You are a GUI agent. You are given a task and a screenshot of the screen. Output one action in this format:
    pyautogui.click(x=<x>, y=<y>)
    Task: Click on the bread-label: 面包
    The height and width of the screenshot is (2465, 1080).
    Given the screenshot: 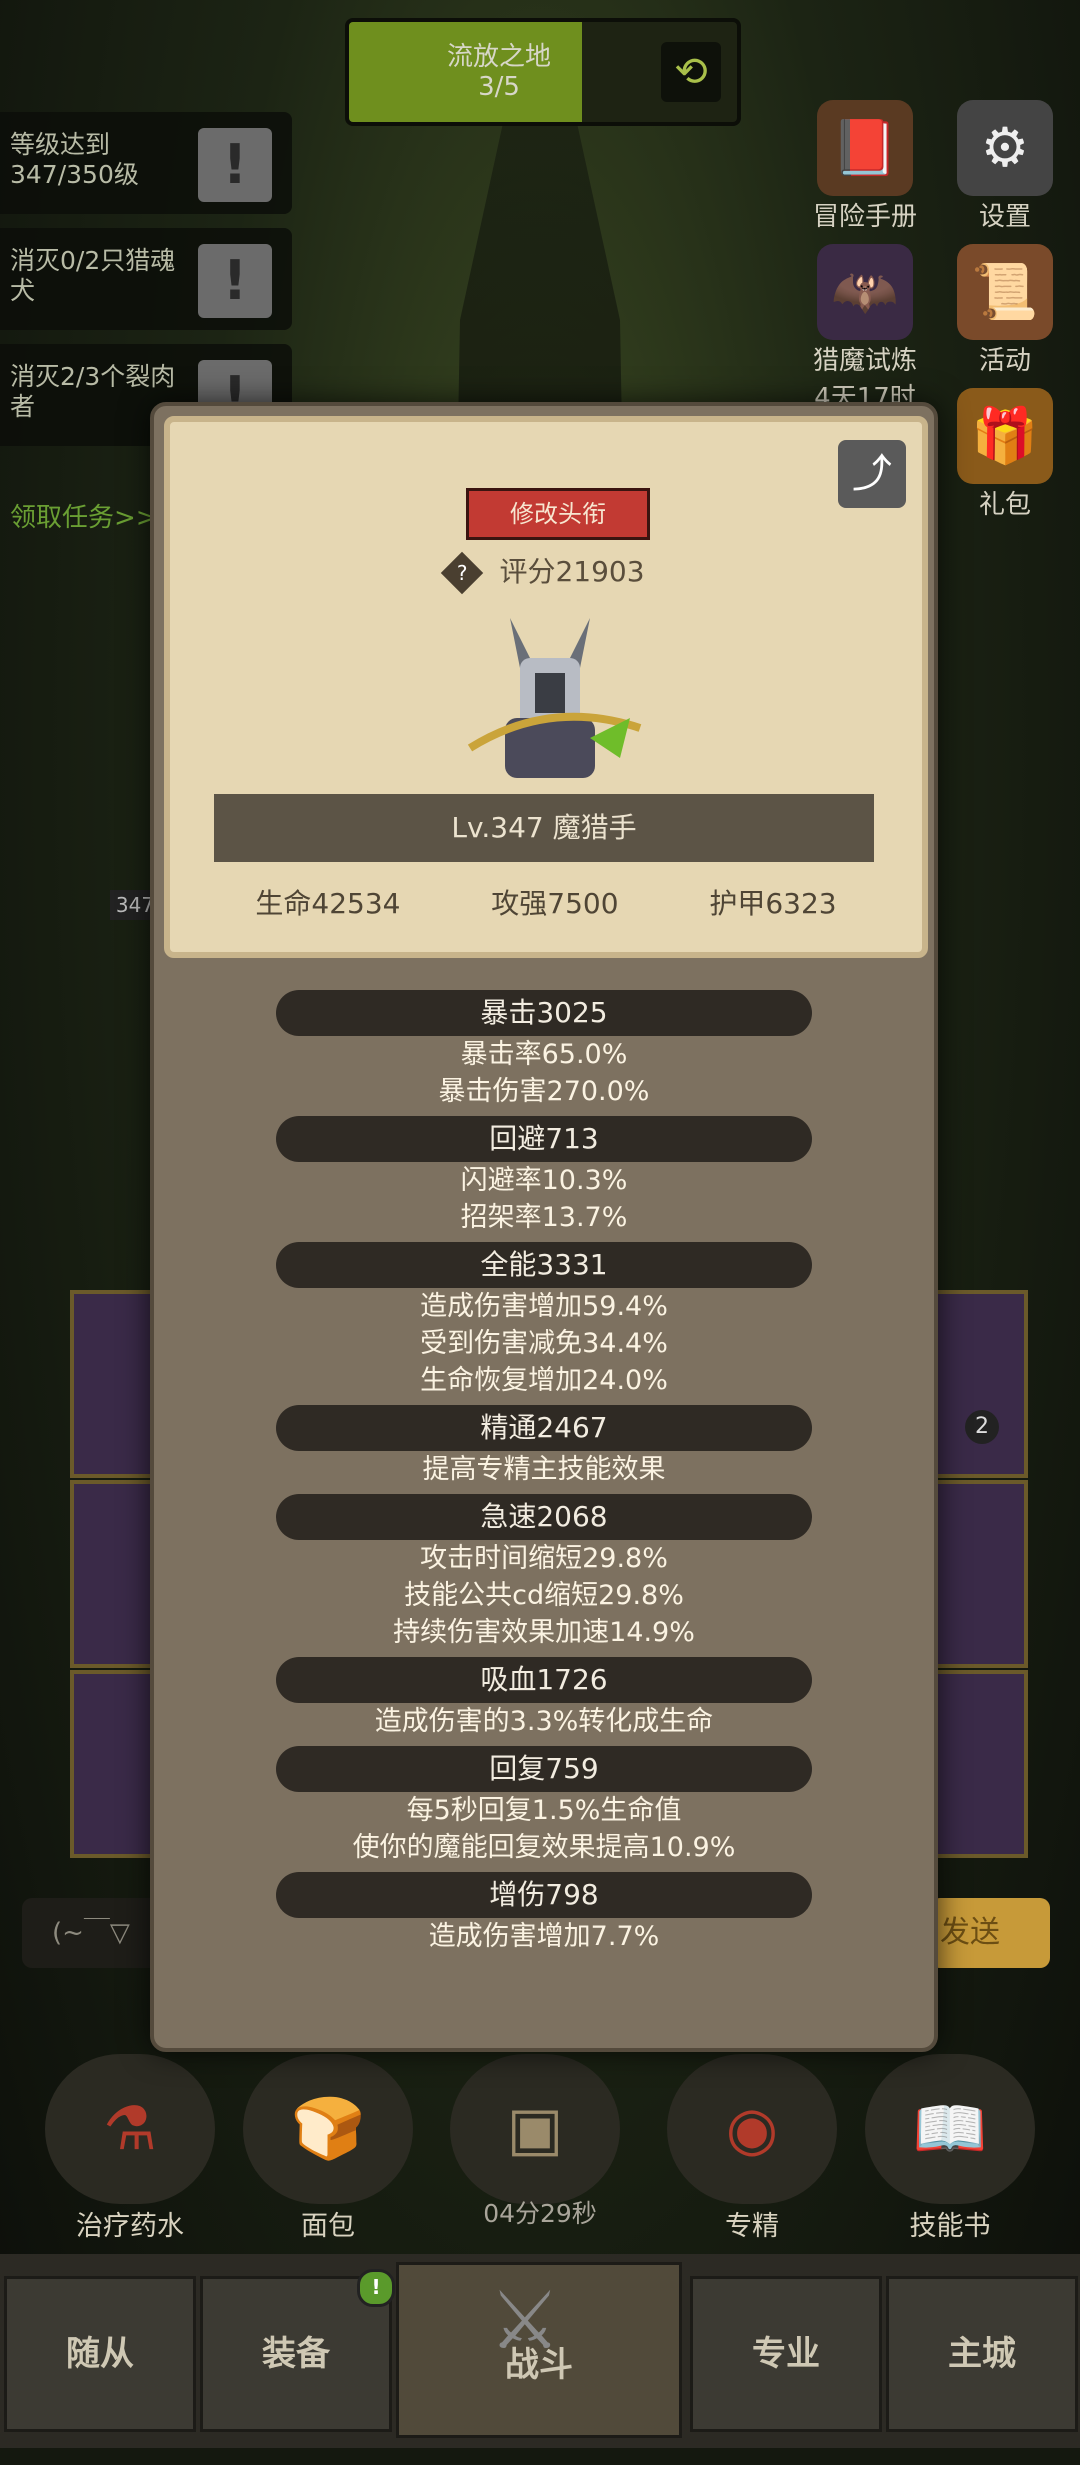 What is the action you would take?
    pyautogui.click(x=328, y=2226)
    